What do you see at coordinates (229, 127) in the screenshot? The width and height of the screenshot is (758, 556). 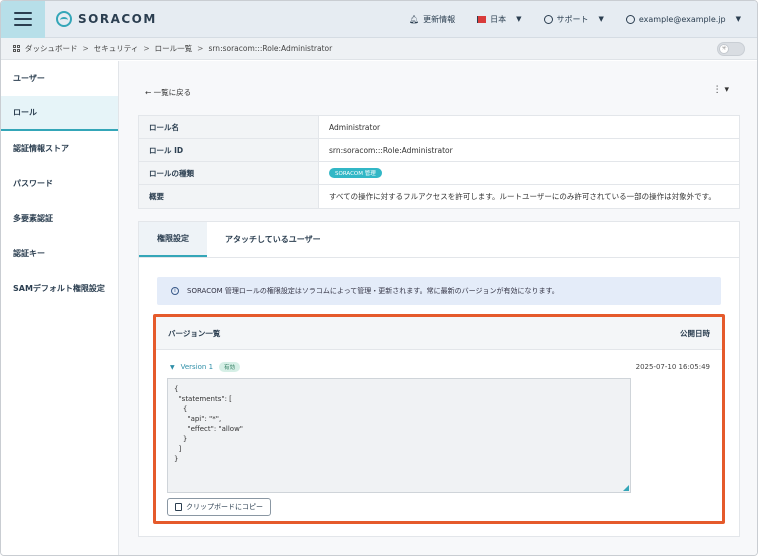 I see `info-key: ロール名` at bounding box center [229, 127].